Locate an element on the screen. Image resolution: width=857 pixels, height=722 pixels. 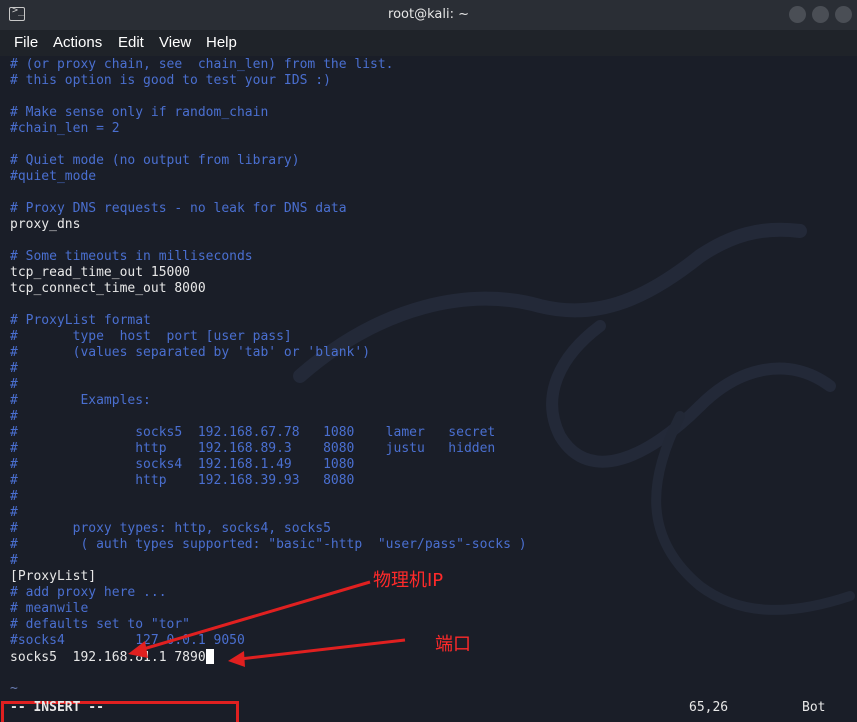
ip-annotation: 物理机IP is located at coordinates (408, 580).